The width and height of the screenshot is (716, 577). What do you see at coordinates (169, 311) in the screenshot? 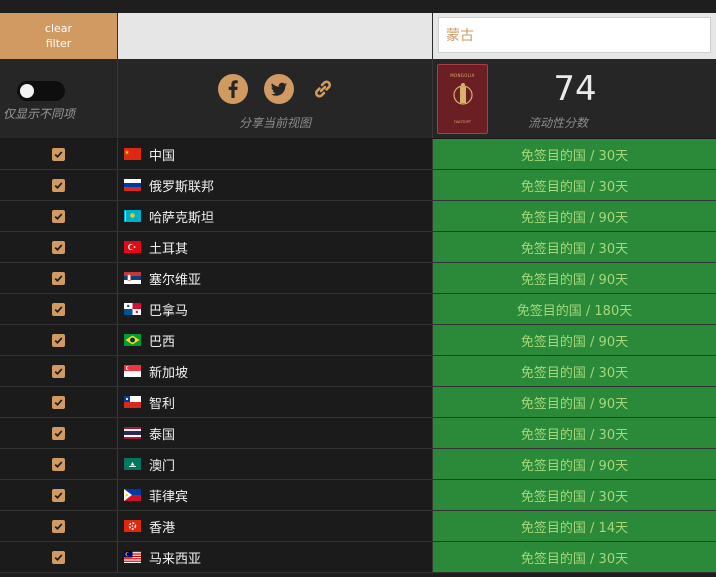
I see `country-name: 巴拿马` at bounding box center [169, 311].